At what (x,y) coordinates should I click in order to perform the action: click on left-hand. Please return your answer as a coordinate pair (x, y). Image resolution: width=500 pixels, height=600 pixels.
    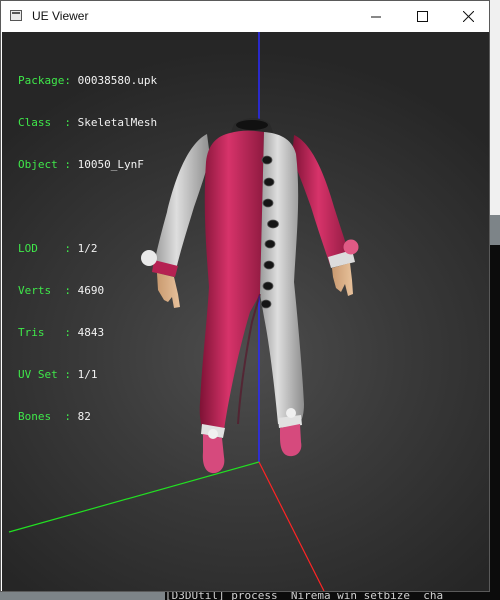
    Looking at the image, I should click on (168, 290).